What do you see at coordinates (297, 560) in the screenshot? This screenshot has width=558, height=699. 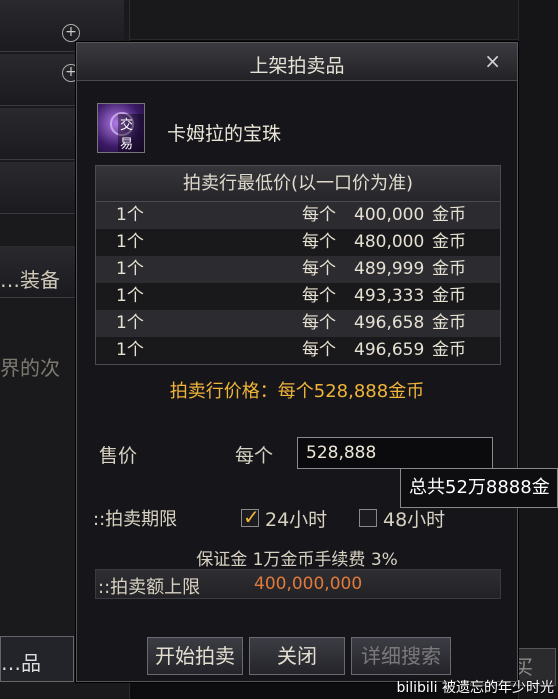 I see `deposit-fee-text: 保证金 1万金币手续费 3%` at bounding box center [297, 560].